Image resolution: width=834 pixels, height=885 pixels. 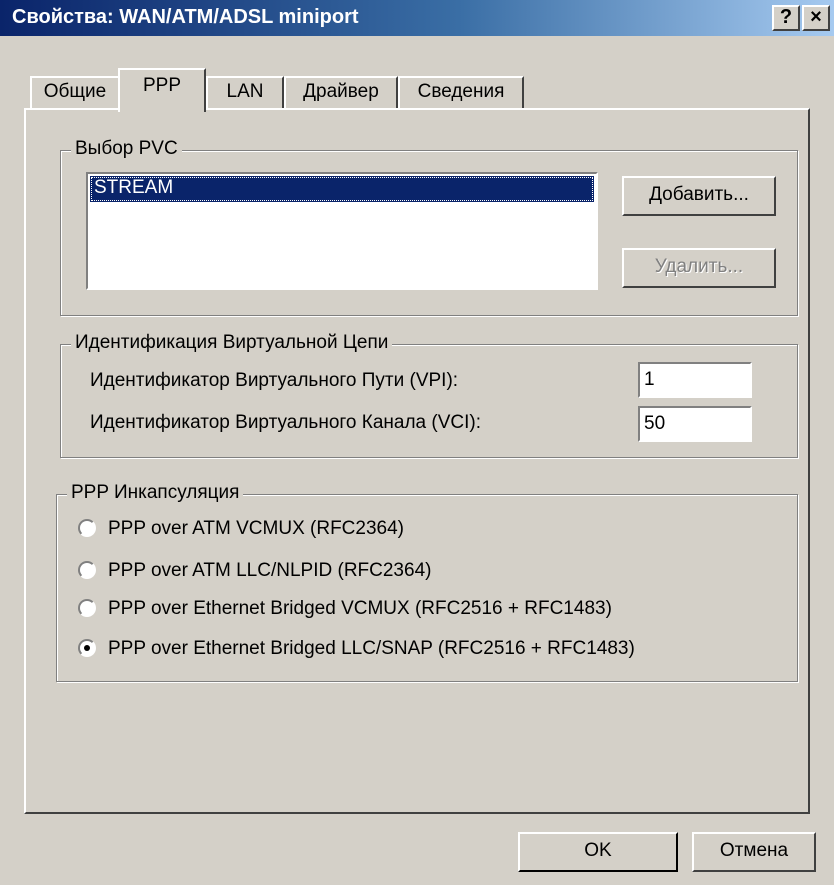 I want to click on vci-label: Идентификатор Виртуального Канала (VCI):, so click(x=285, y=422).